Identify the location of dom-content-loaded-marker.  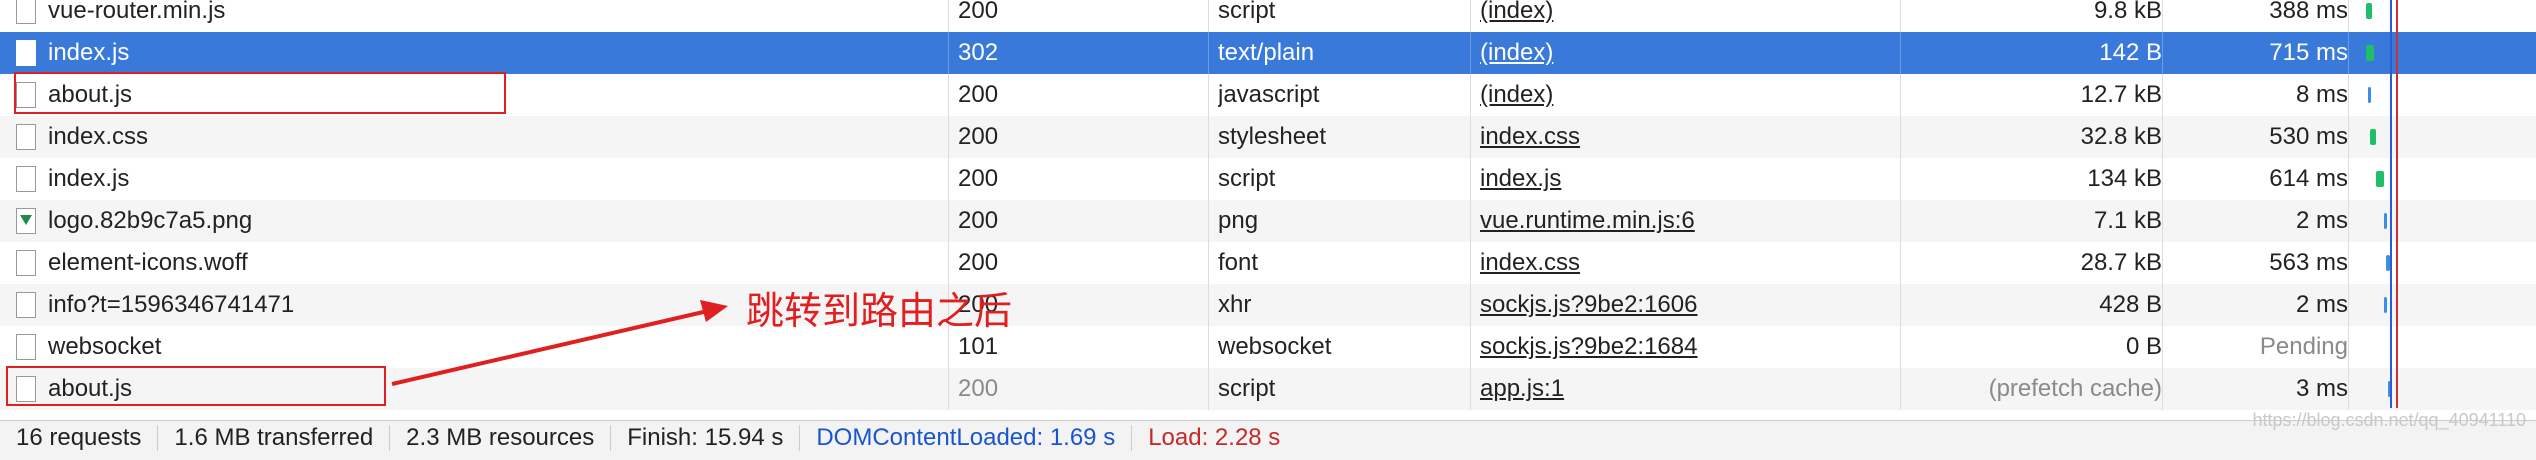
(2391, 204).